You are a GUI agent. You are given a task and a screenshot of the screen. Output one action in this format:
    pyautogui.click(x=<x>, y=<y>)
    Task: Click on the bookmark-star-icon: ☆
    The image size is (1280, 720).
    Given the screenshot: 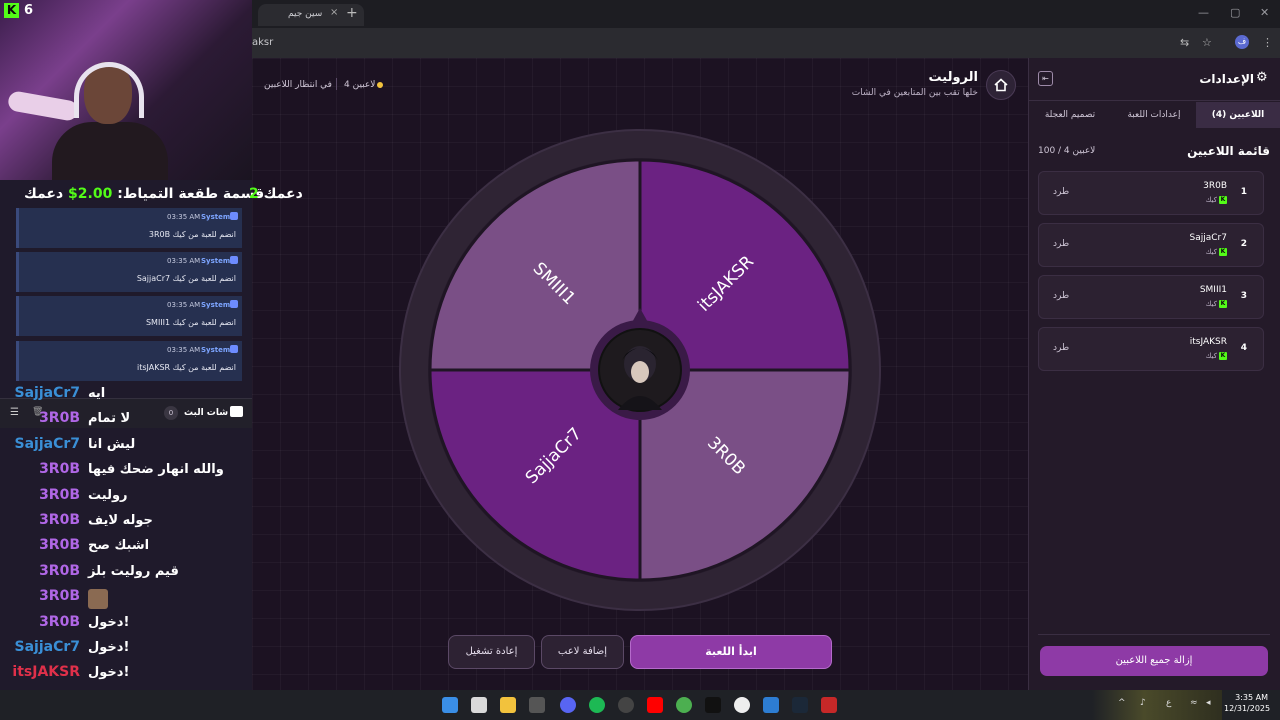 What is the action you would take?
    pyautogui.click(x=1207, y=42)
    